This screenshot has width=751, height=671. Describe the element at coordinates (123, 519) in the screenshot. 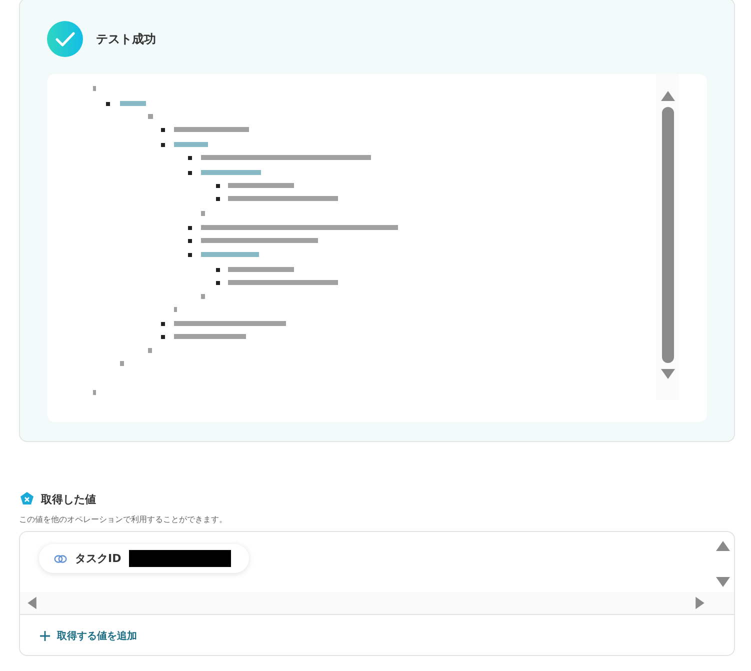

I see `section-description: この値を他のオペレーションで利用することができます。` at that location.